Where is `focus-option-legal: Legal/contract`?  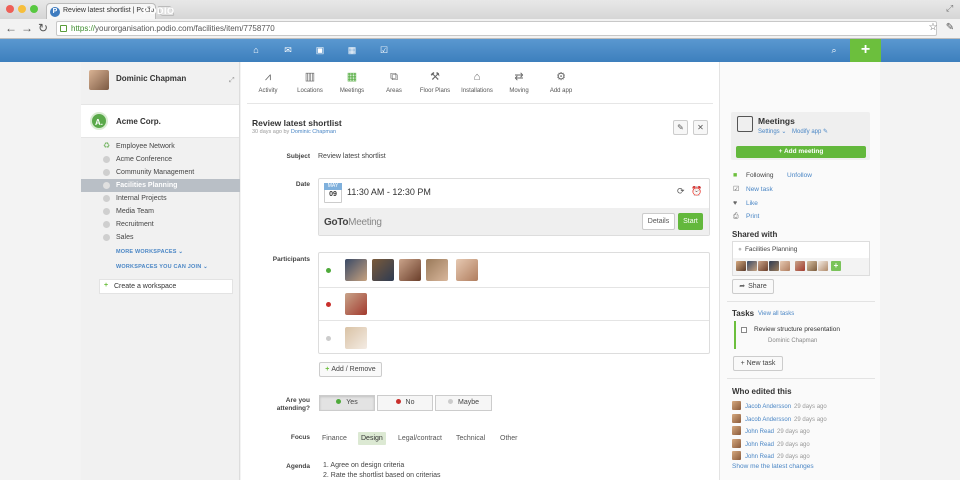 focus-option-legal: Legal/contract is located at coordinates (420, 438).